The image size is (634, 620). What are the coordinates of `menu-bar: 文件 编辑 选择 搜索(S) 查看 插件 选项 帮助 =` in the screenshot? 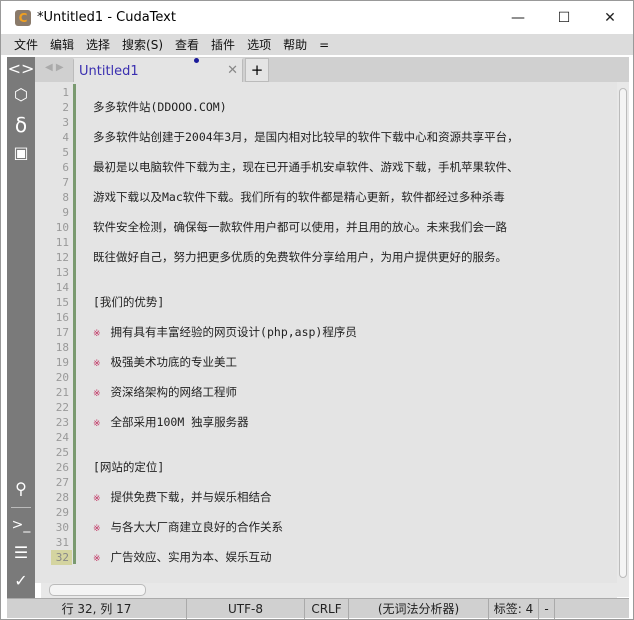 It's located at (317, 44).